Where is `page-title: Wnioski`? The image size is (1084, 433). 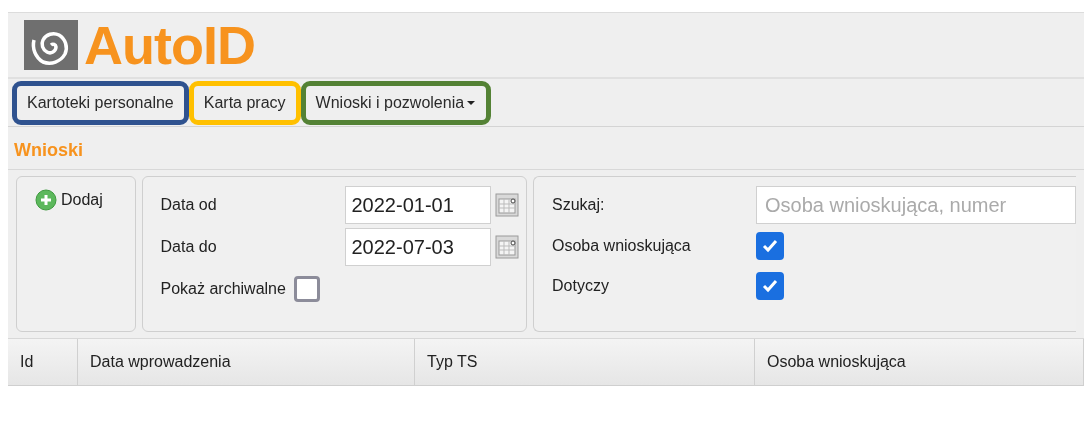
page-title: Wnioski is located at coordinates (48, 150).